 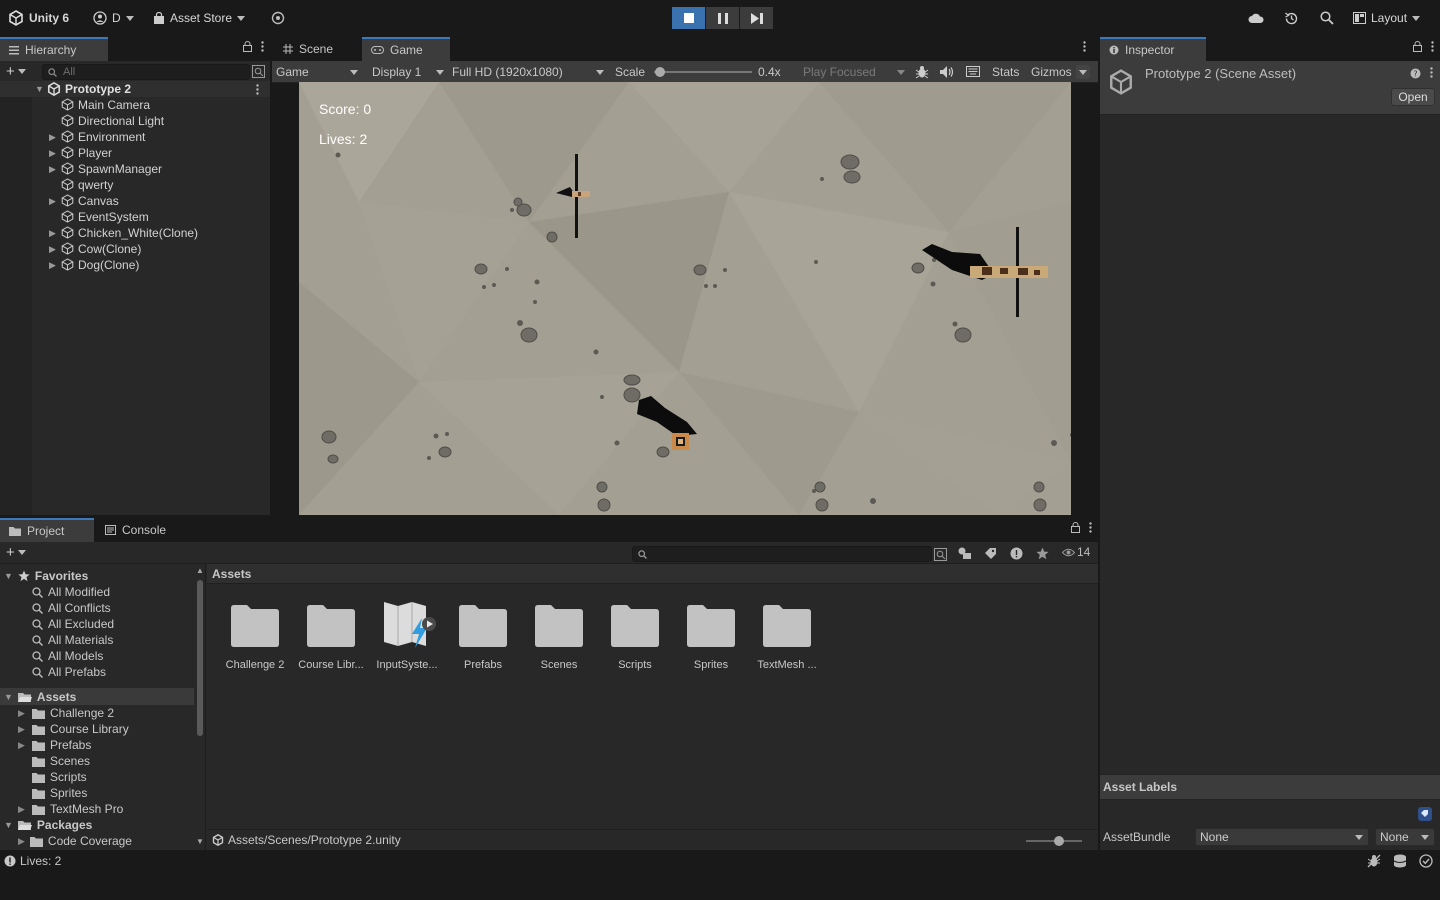 What do you see at coordinates (711, 638) in the screenshot?
I see `asset-grid-item: Sprites` at bounding box center [711, 638].